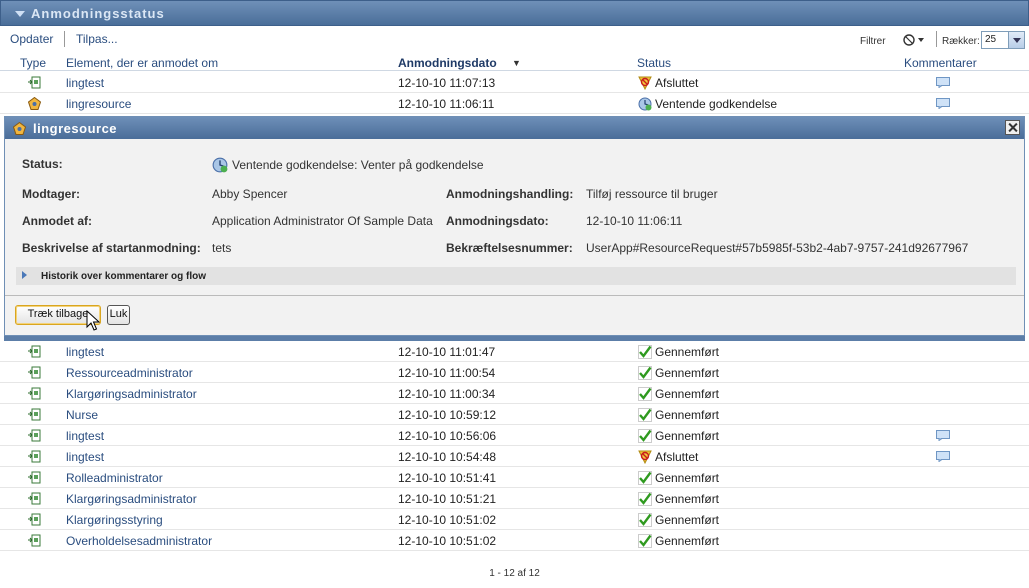 This screenshot has width=1029, height=588. What do you see at coordinates (98, 104) in the screenshot?
I see `item-link: lingresource` at bounding box center [98, 104].